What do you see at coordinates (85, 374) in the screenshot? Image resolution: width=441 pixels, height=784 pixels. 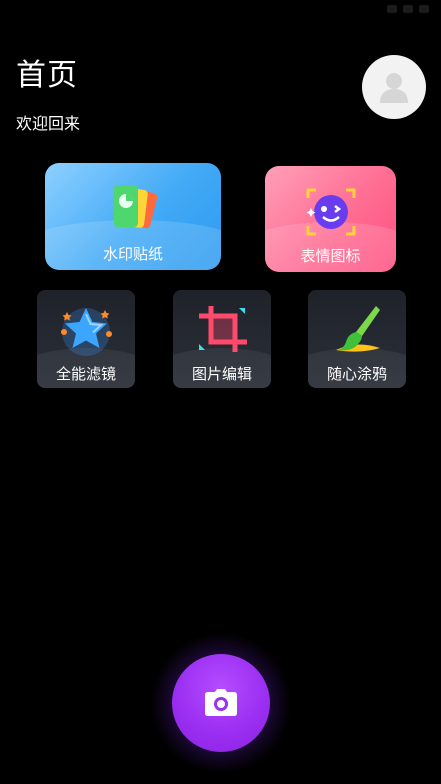 I see `filter-label: 全能滤镜` at bounding box center [85, 374].